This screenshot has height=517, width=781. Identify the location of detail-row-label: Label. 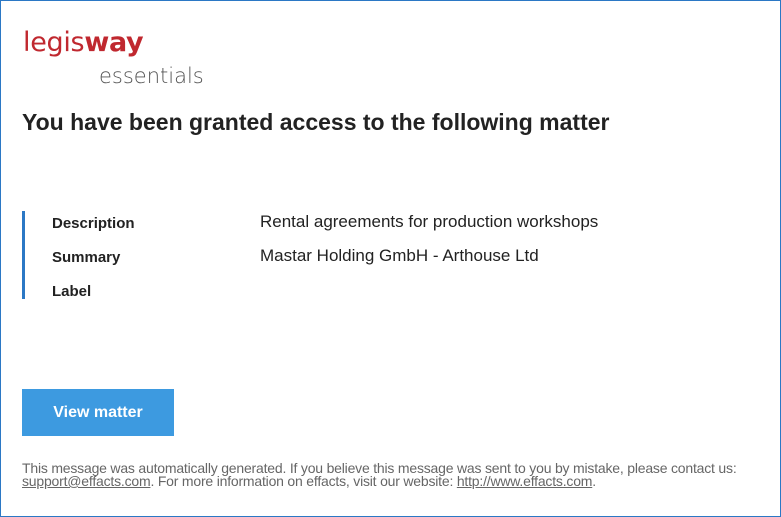
(375, 293).